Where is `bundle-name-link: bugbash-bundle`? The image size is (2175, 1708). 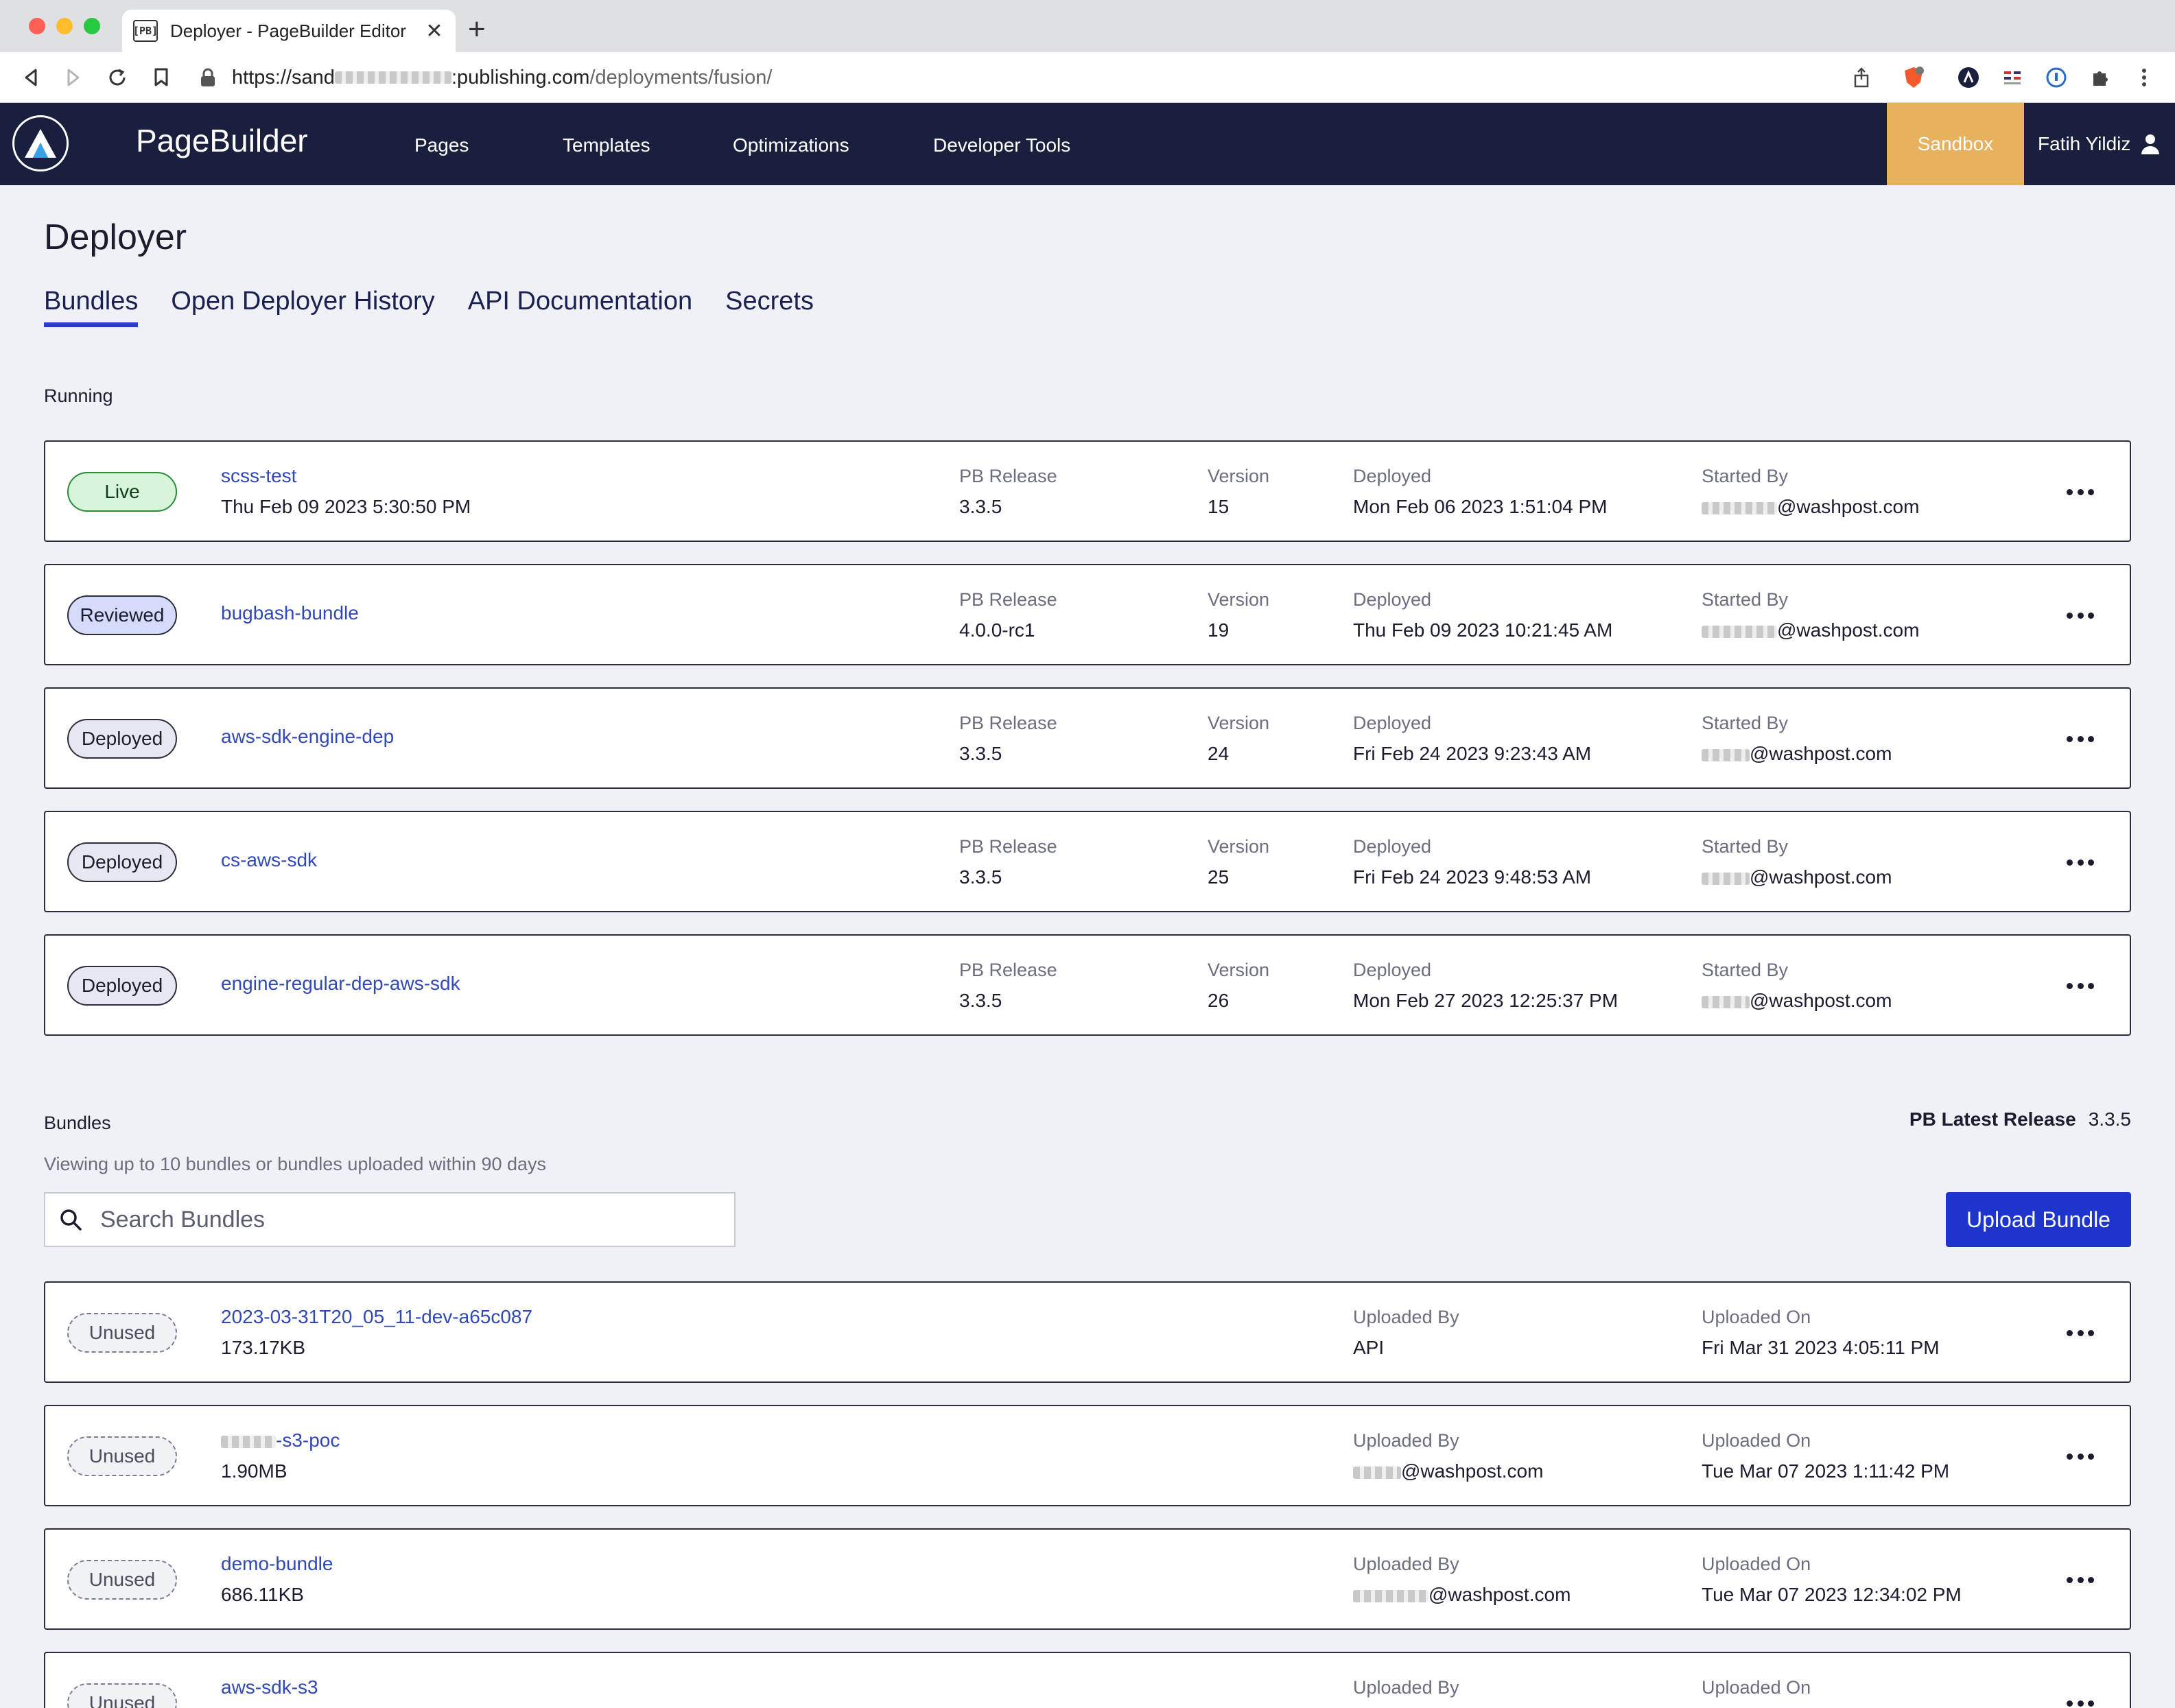
bundle-name-link: bugbash-bundle is located at coordinates (290, 613).